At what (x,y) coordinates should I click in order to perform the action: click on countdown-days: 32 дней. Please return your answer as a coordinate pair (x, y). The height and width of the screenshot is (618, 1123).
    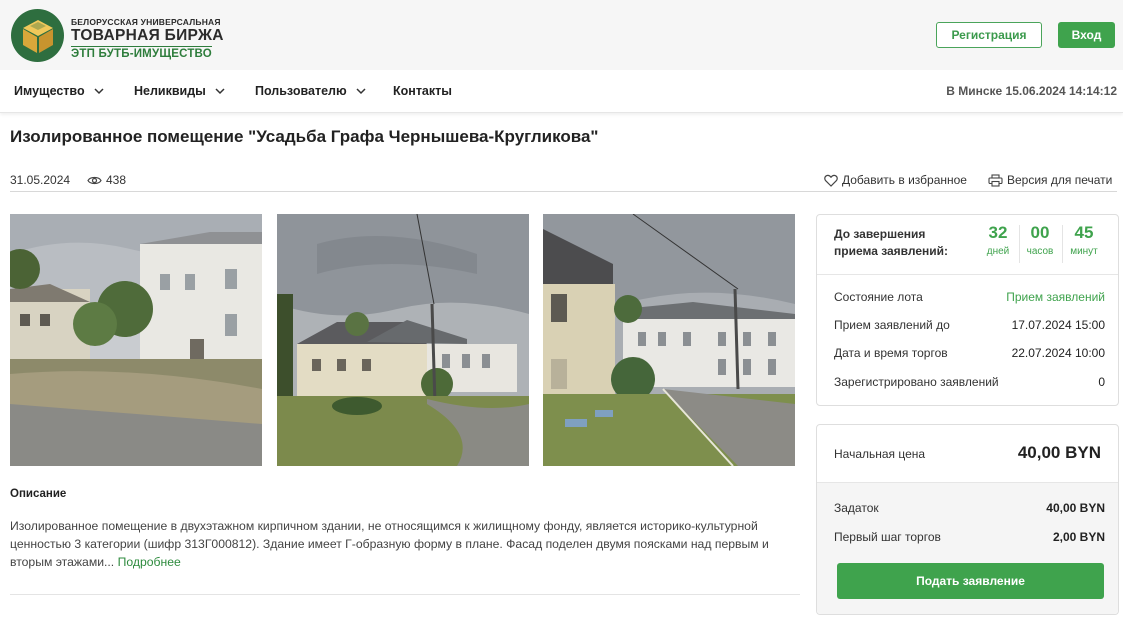
    Looking at the image, I should click on (998, 240).